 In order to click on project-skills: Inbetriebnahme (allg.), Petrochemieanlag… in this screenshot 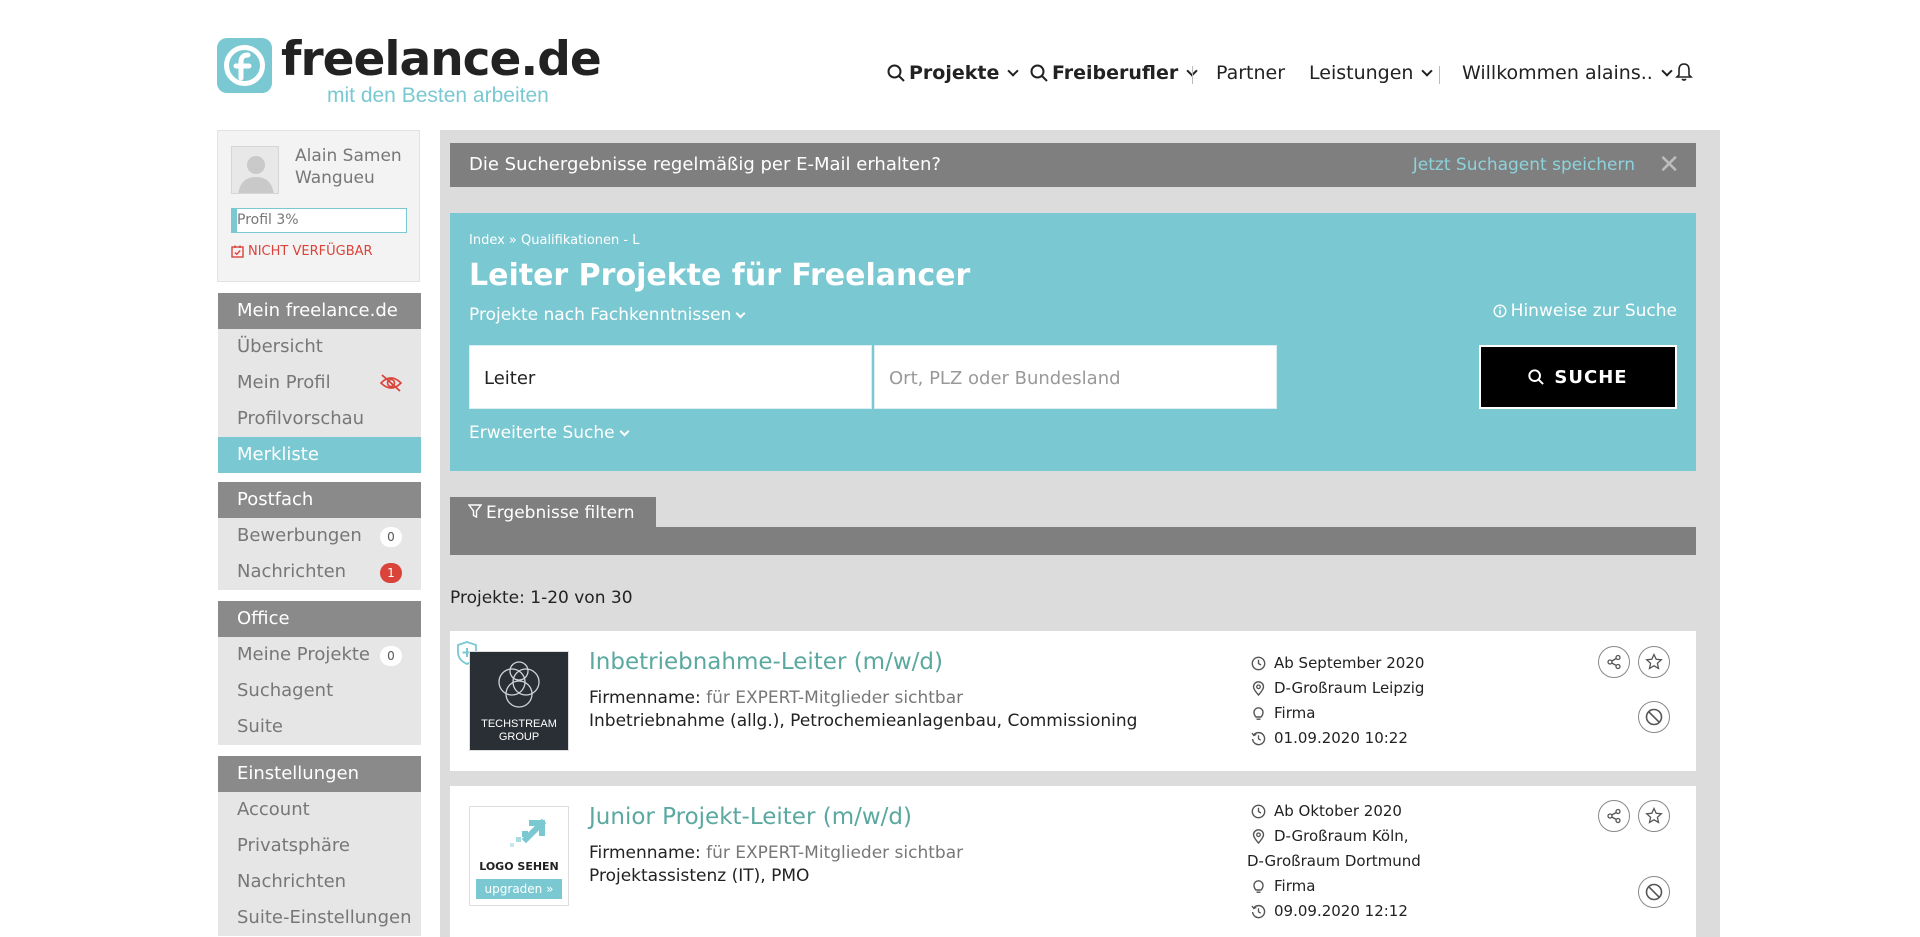, I will do `click(863, 721)`.